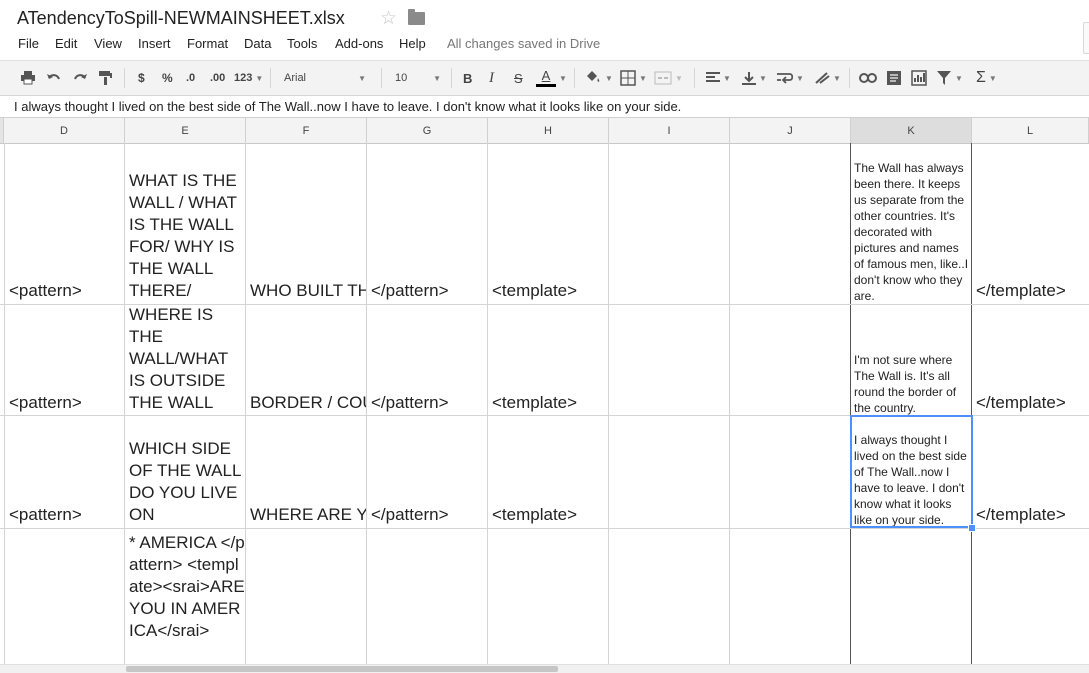 The width and height of the screenshot is (1089, 673). What do you see at coordinates (388, 18) in the screenshot?
I see `star-icon: ☆` at bounding box center [388, 18].